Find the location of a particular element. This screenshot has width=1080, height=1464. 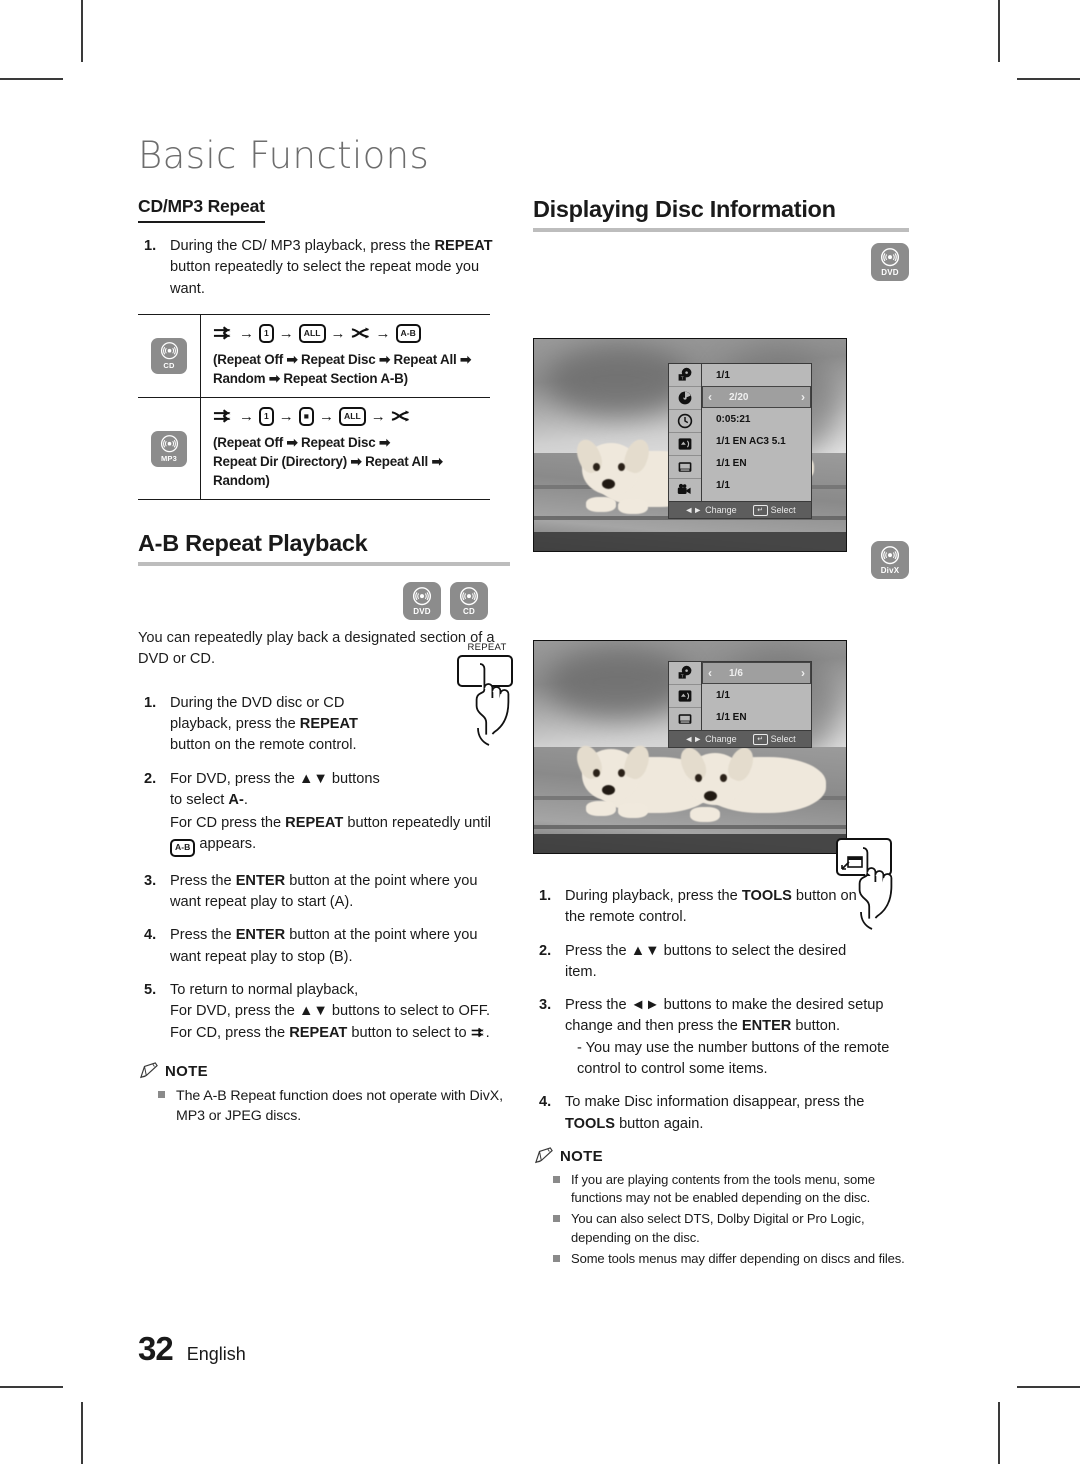

screenshot-divx-disc-info: T ‹ 1/6 › 1/1 1/1 EN ◄► Change ↵ Select is located at coordinates (690, 747).